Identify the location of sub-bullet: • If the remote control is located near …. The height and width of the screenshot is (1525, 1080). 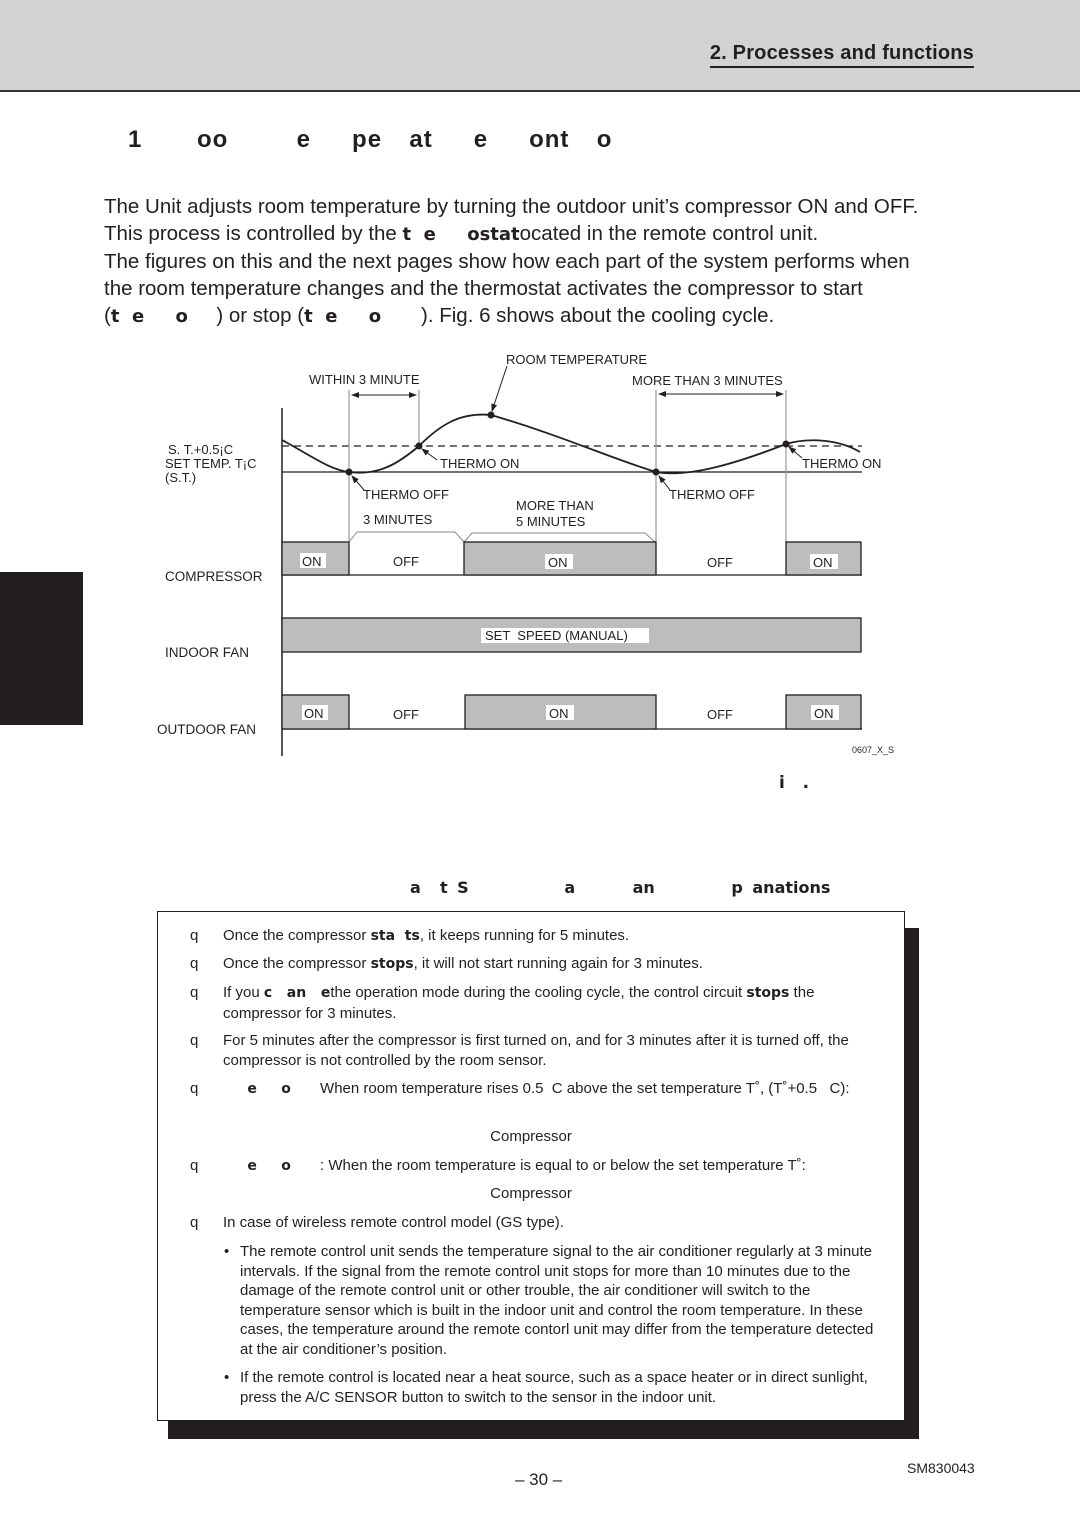
(554, 1387).